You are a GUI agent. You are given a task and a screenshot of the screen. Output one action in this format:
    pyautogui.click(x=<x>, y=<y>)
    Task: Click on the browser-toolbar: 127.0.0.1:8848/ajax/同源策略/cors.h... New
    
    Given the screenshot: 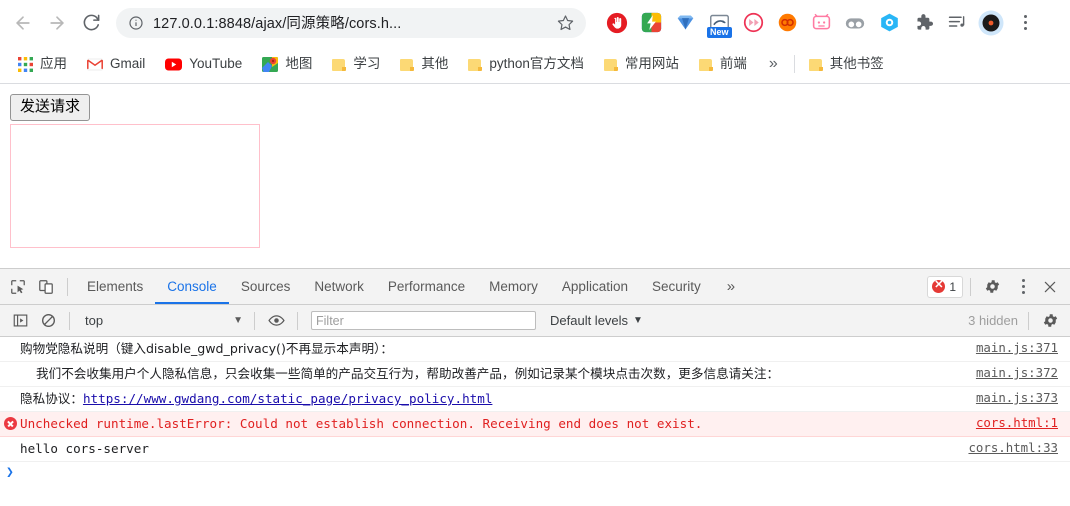 What is the action you would take?
    pyautogui.click(x=535, y=22)
    